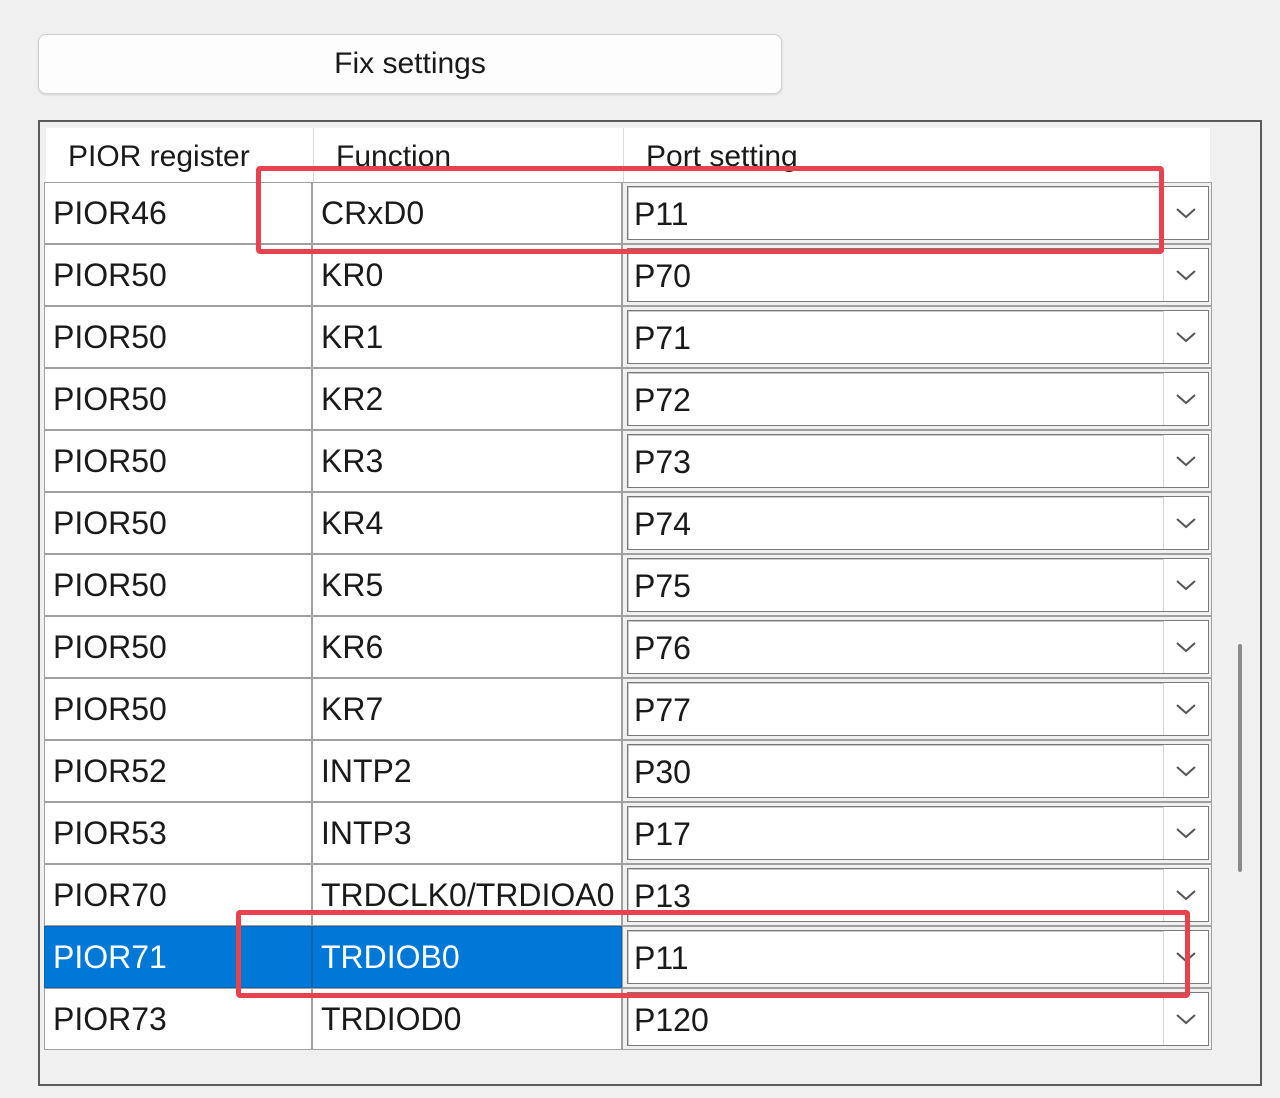  I want to click on port-select-value: P74, so click(662, 524).